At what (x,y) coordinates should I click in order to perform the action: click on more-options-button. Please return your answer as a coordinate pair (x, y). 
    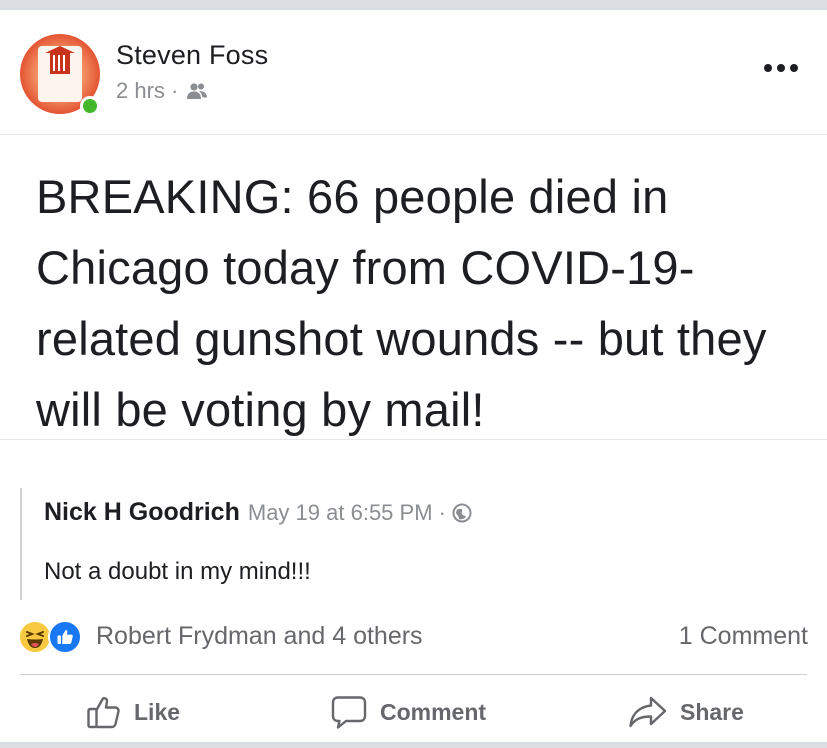
    Looking at the image, I should click on (784, 68).